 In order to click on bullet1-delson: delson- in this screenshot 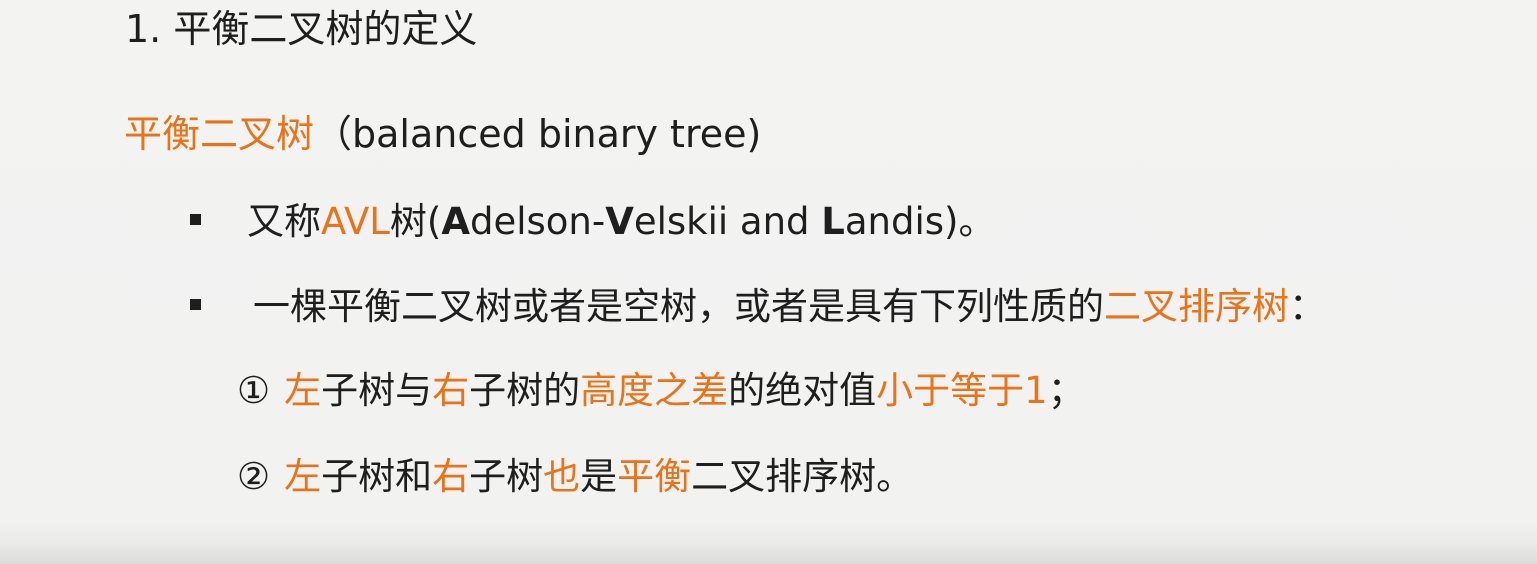, I will do `click(537, 221)`.